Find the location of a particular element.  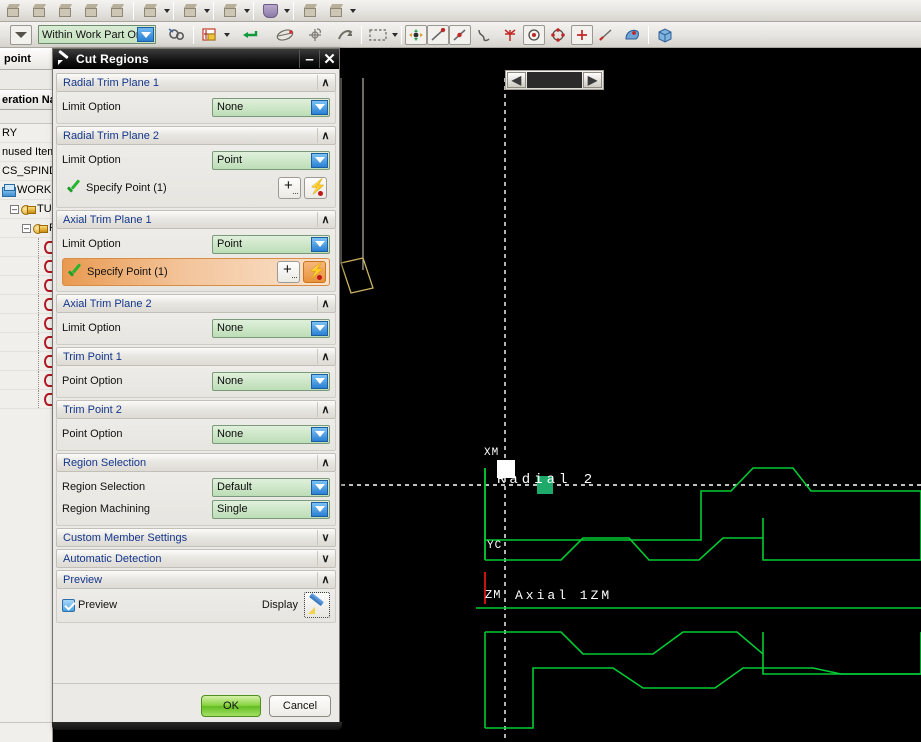

region-selection-combo: Default is located at coordinates (271, 487).